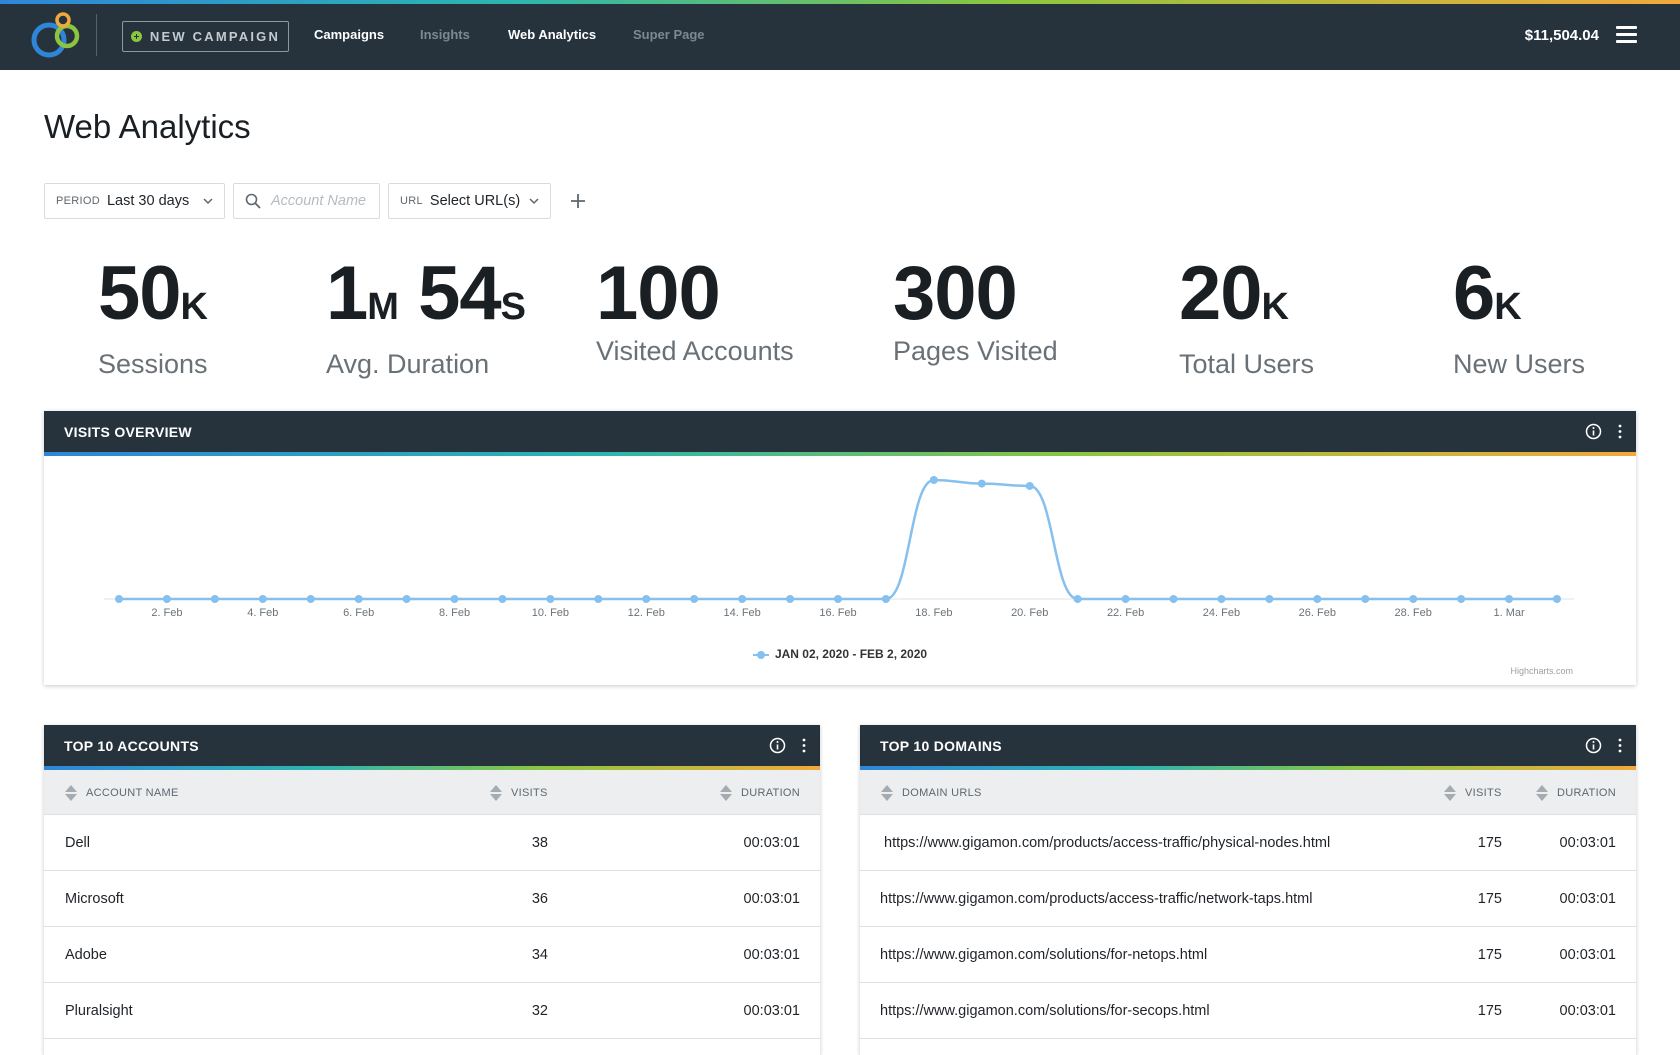 This screenshot has height=1055, width=1680. Describe the element at coordinates (1509, 613) in the screenshot. I see `x-tick-label: 1. Mar` at that location.